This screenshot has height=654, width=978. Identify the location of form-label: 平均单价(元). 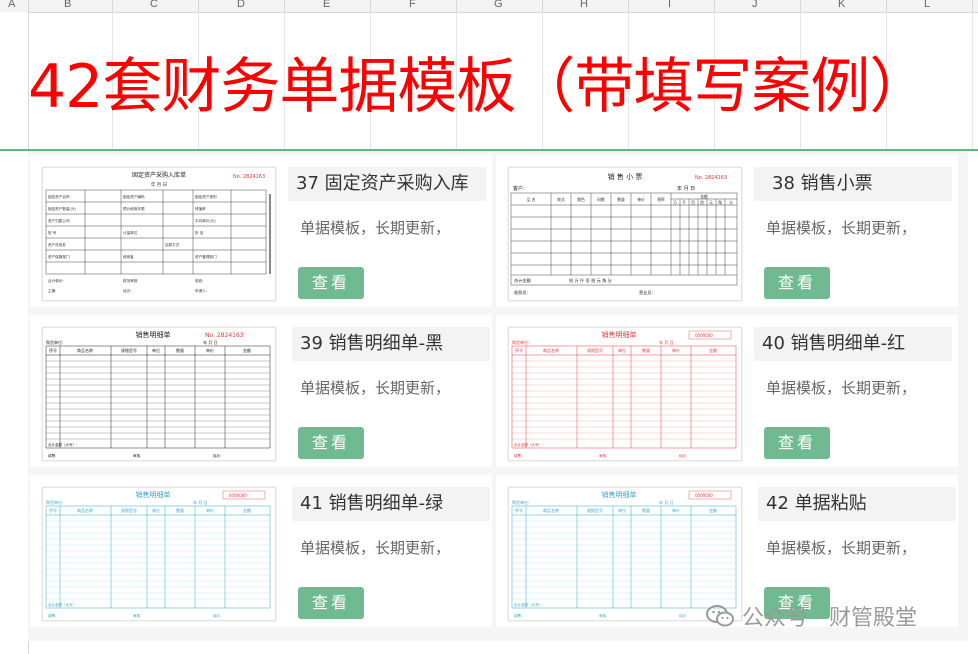
(205, 220).